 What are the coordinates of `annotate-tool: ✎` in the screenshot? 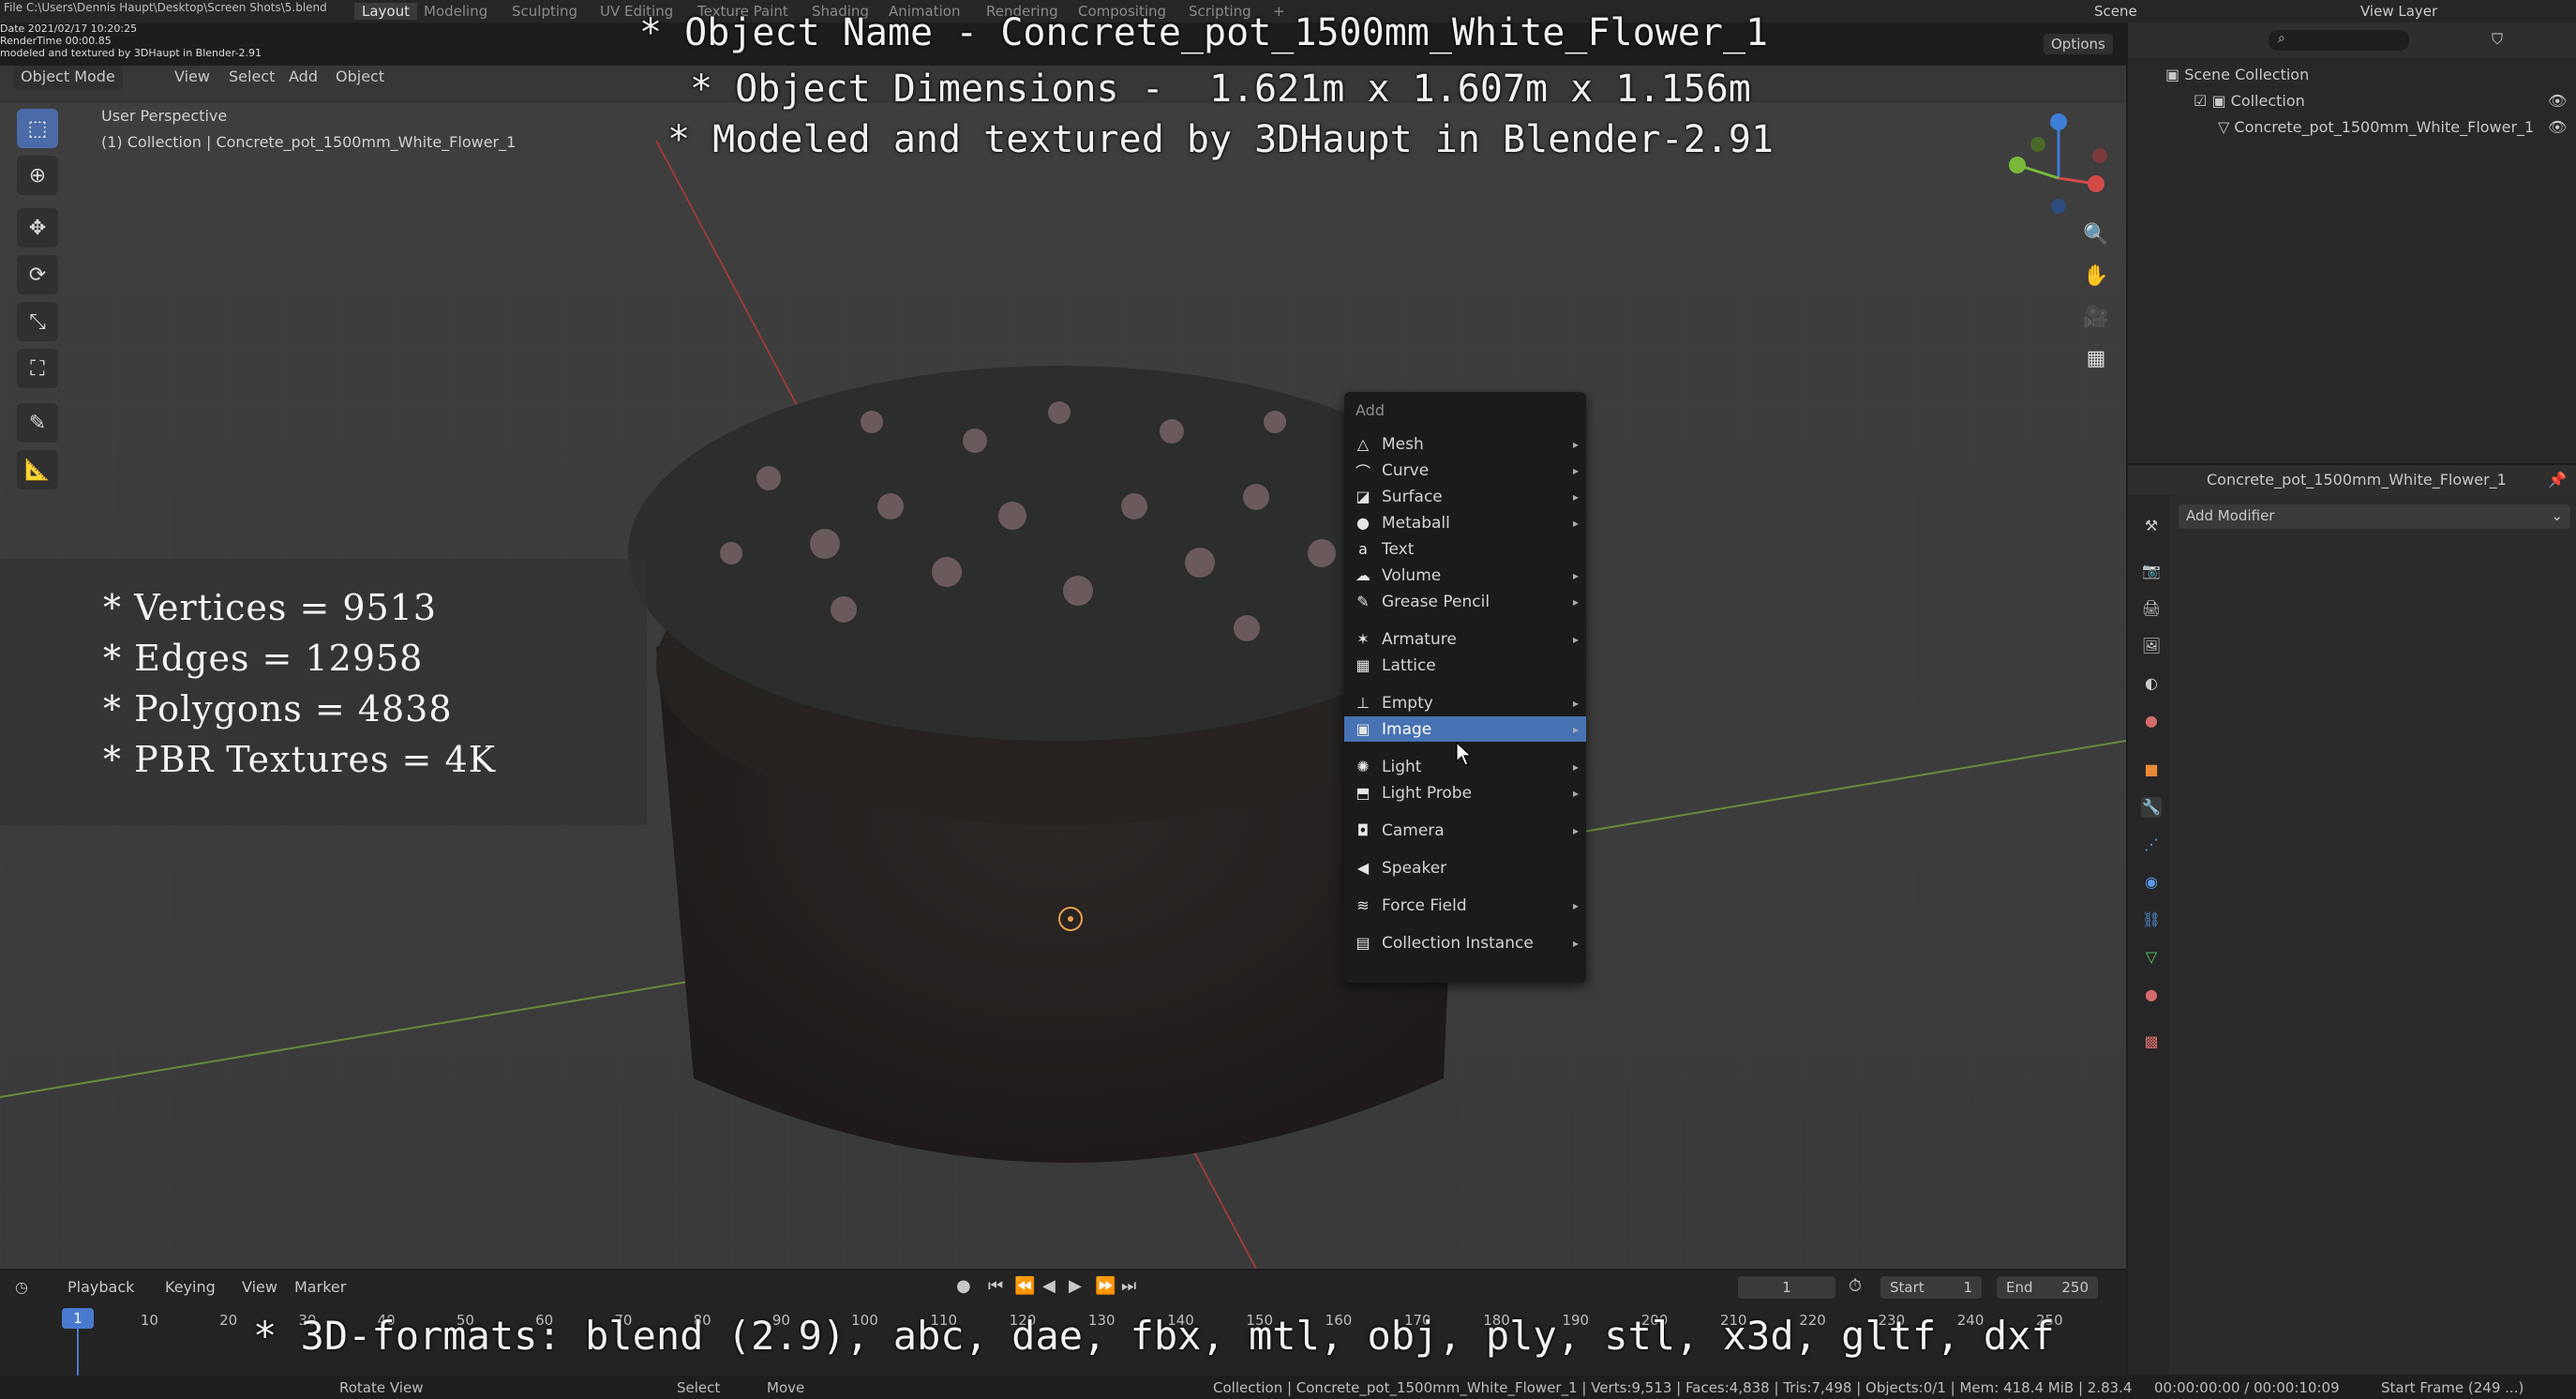 It's located at (38, 423).